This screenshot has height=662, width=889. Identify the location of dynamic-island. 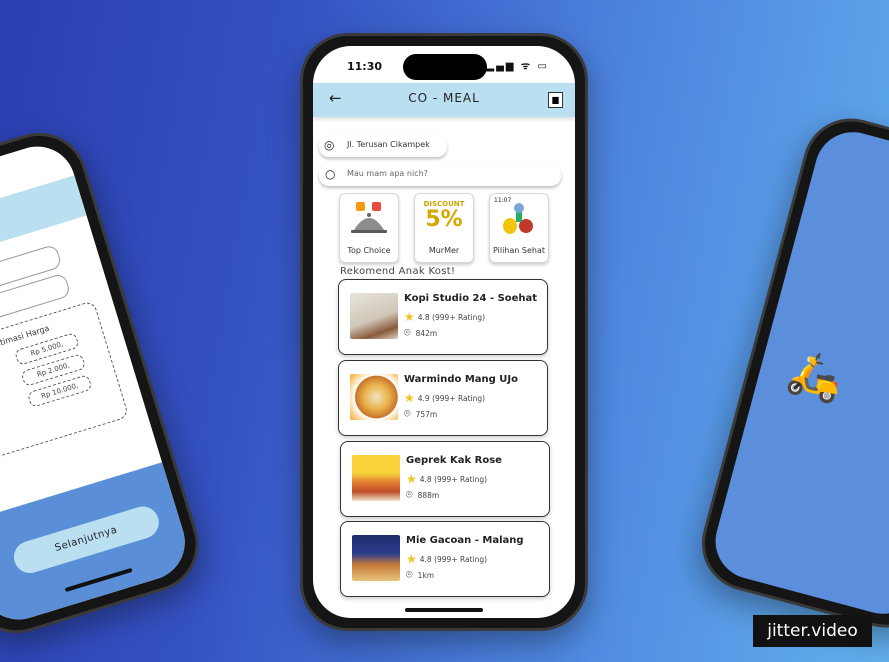
(445, 67).